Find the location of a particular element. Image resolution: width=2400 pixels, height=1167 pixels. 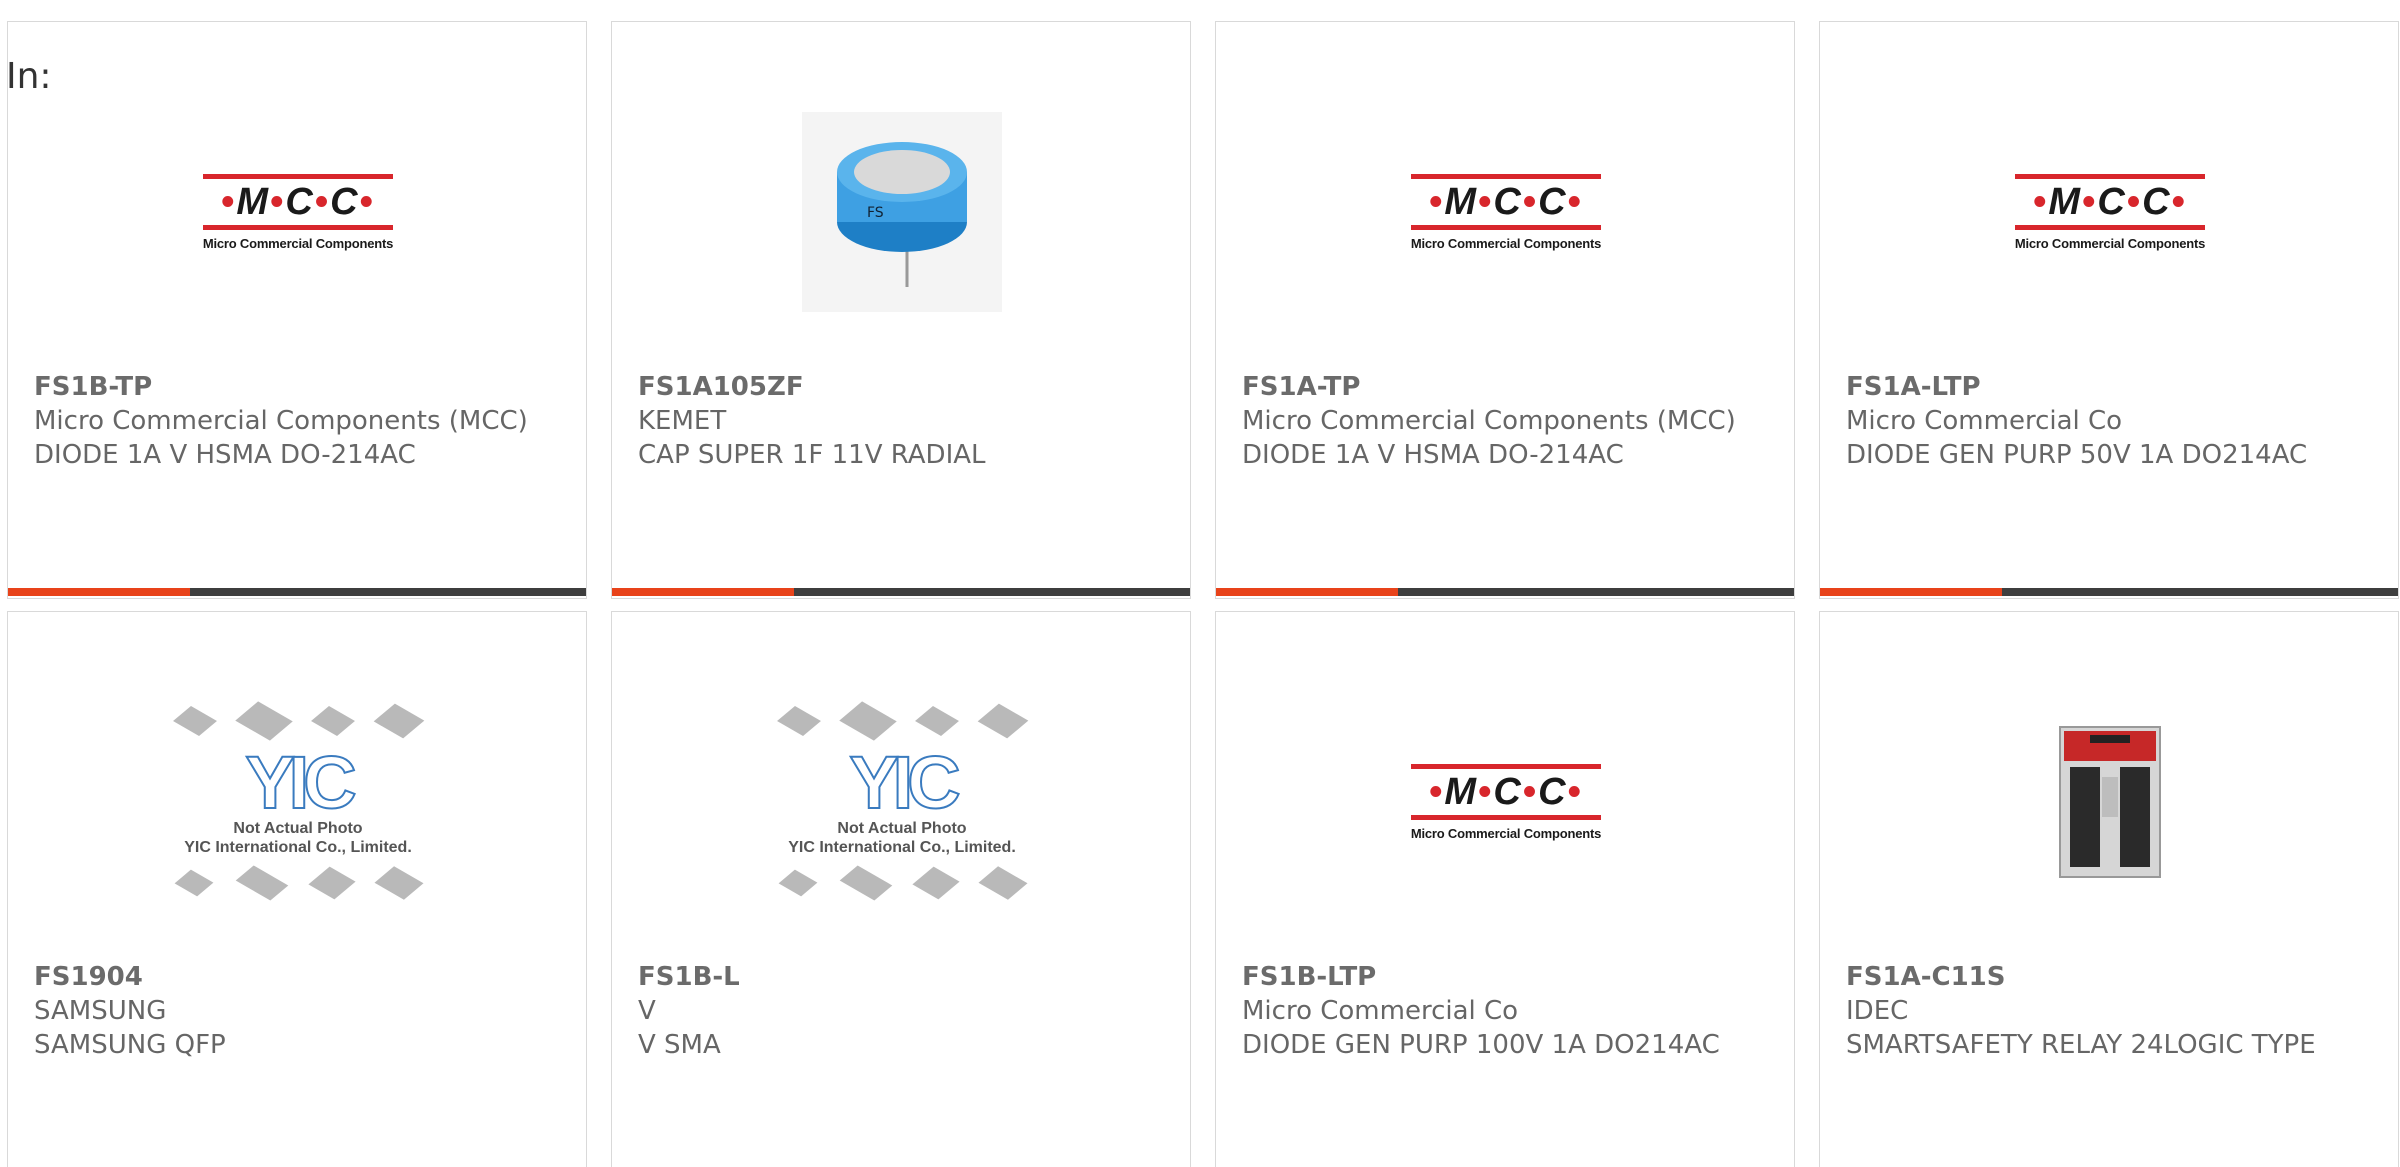

product-description: V SMA is located at coordinates (679, 1045).